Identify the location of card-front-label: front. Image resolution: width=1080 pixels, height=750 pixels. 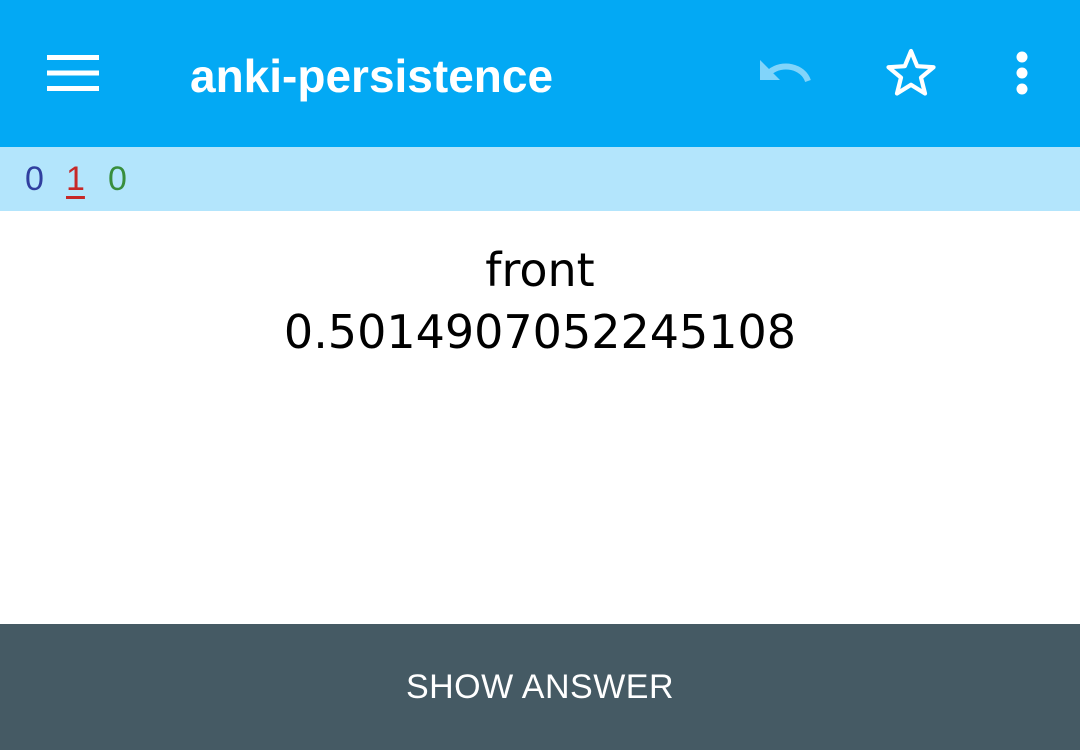
(540, 270).